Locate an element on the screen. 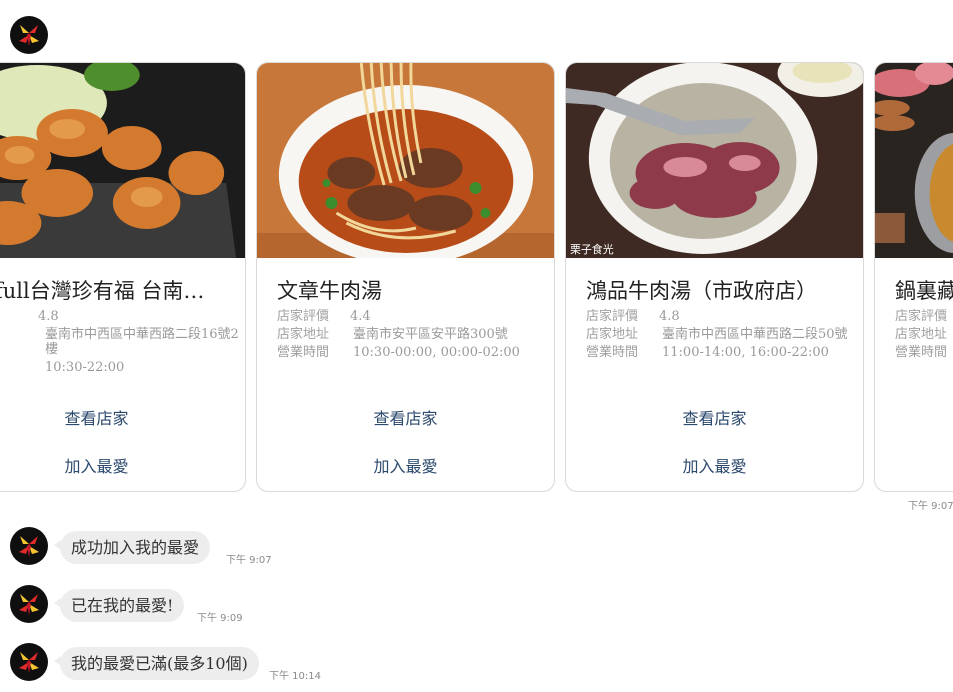 The height and width of the screenshot is (692, 953). message-bubble: 我的最愛已滿(最多10個) is located at coordinates (156, 663).